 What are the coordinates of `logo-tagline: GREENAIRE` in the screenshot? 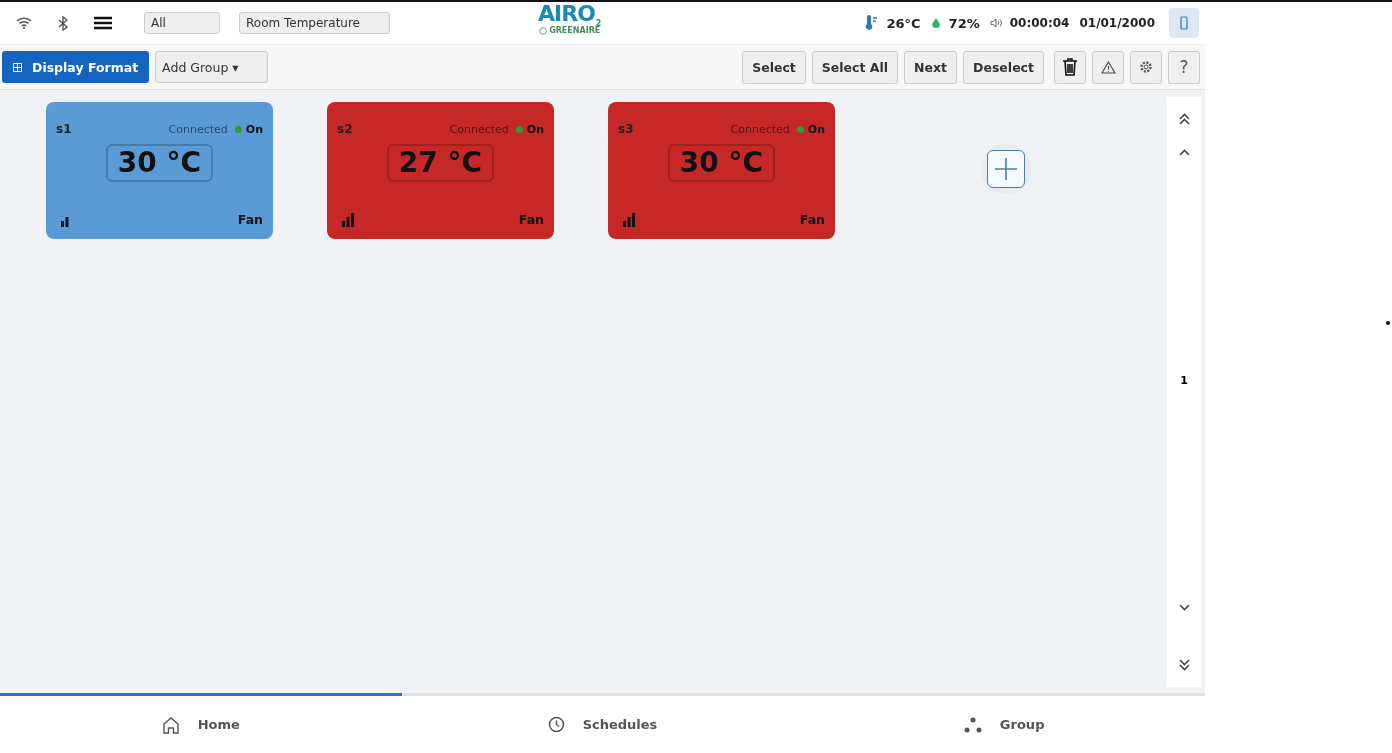 It's located at (575, 30).